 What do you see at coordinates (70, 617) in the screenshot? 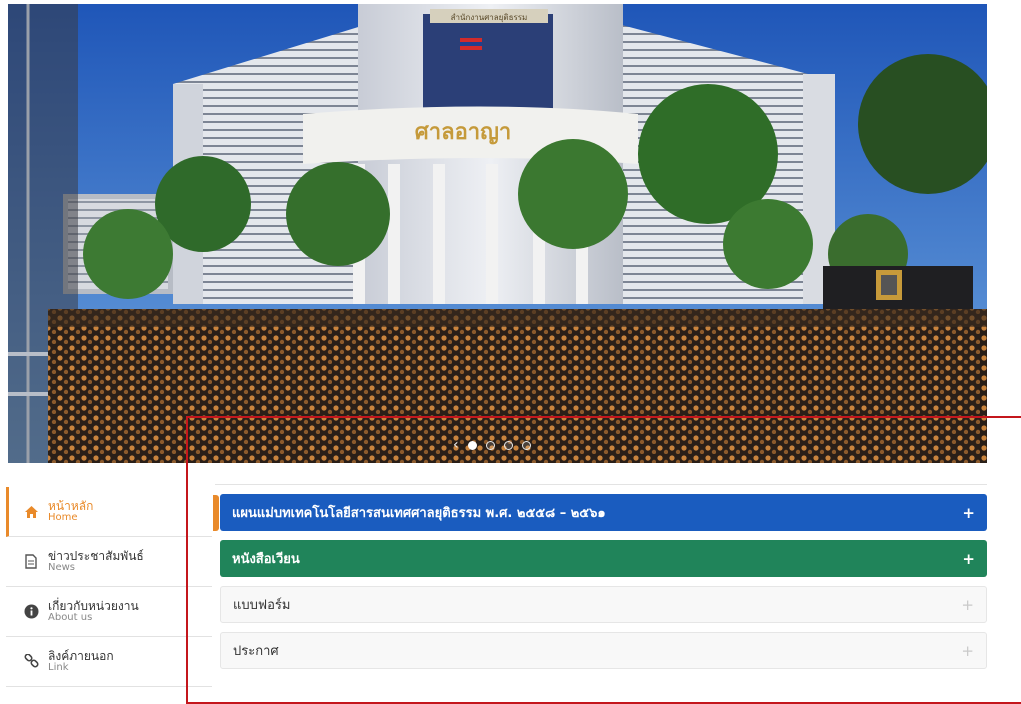
I see `sidebar-item-sublabel: About us` at bounding box center [70, 617].